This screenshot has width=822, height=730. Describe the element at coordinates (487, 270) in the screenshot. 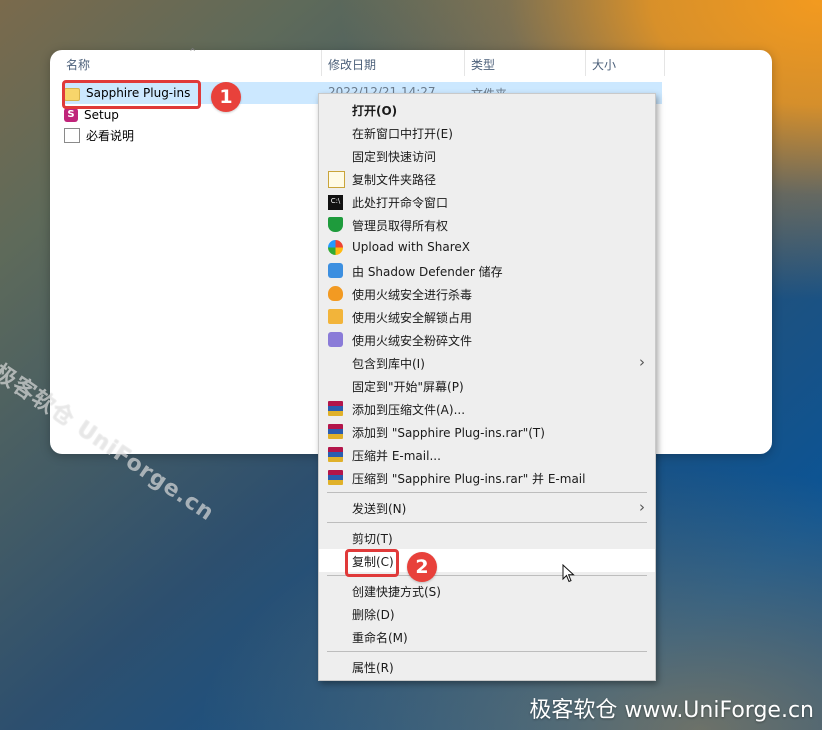

I see `menu-item-shadow-defender: 由 Shadow Defender 储存` at that location.